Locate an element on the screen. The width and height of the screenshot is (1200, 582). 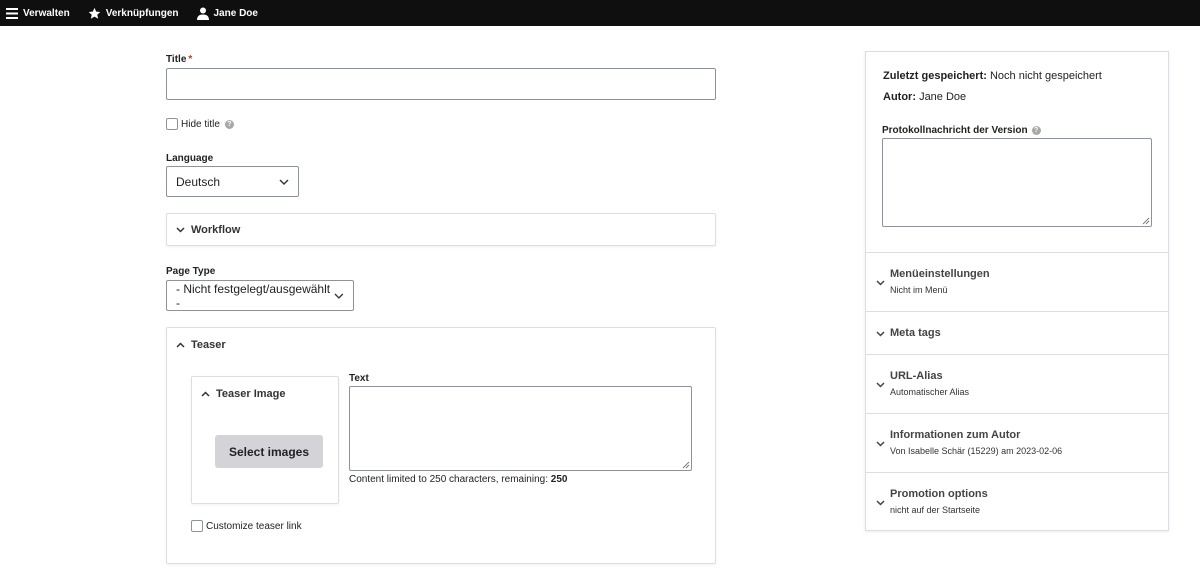
revision-log-input is located at coordinates (1017, 182).